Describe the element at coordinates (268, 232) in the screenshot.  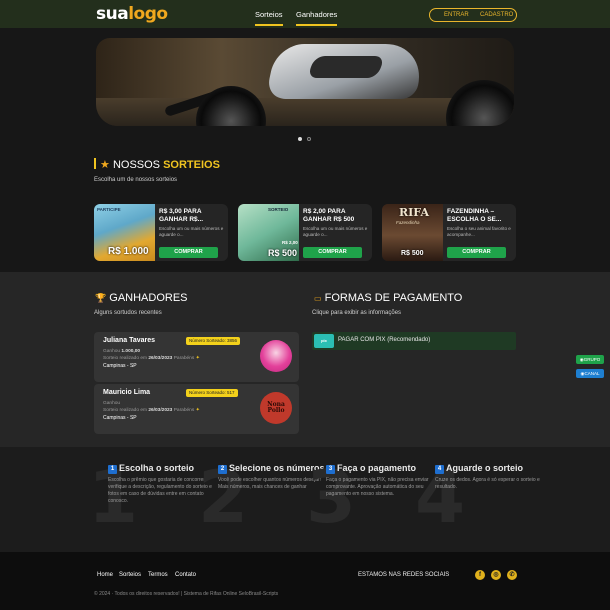
I see `raffle-thumb: SORTEIO R$ 2,00 R$ 500` at that location.